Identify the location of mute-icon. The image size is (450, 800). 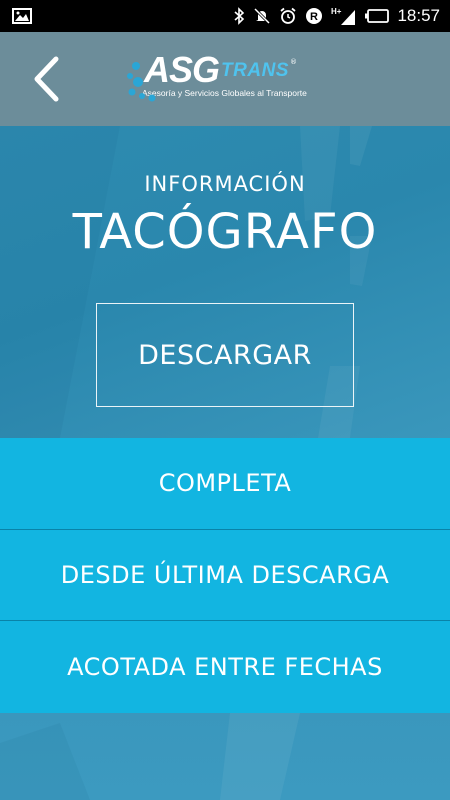
(262, 16).